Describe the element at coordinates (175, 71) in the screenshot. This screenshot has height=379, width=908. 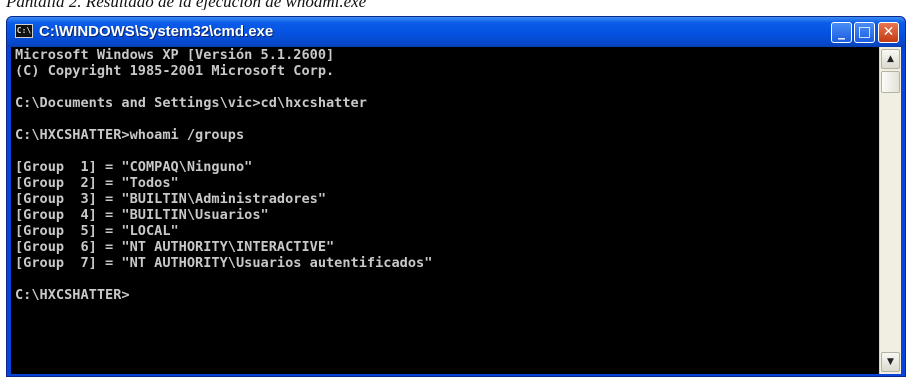
I see `console-line: (C) Copyright 1985-2001 Microsoft Corp.` at that location.